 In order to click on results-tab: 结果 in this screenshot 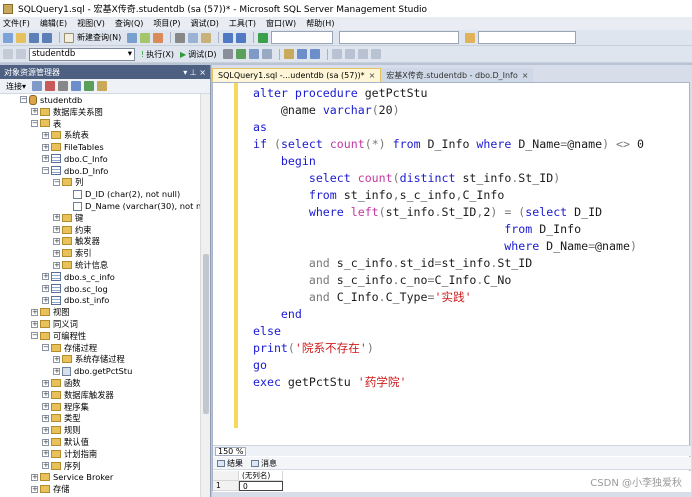, I will do `click(230, 463)`.